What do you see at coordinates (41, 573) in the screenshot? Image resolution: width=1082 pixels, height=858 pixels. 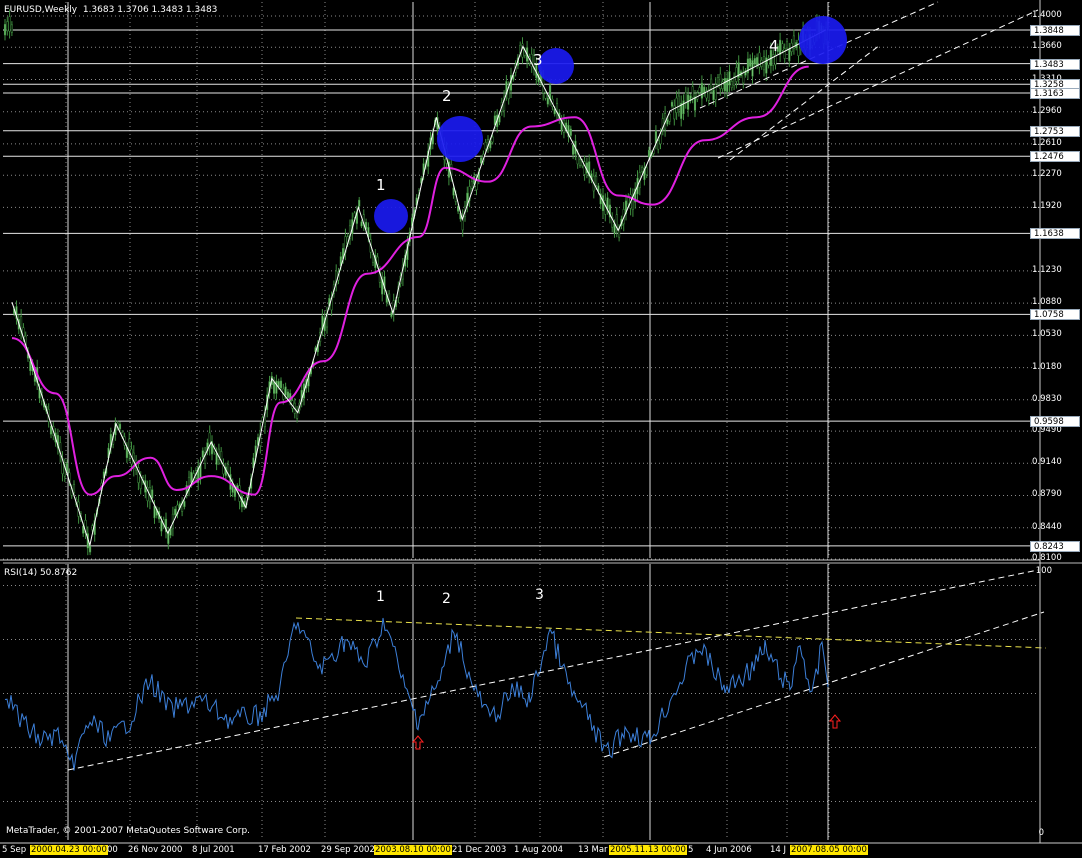 I see `rsi-header: RSI(14) 50.8762` at bounding box center [41, 573].